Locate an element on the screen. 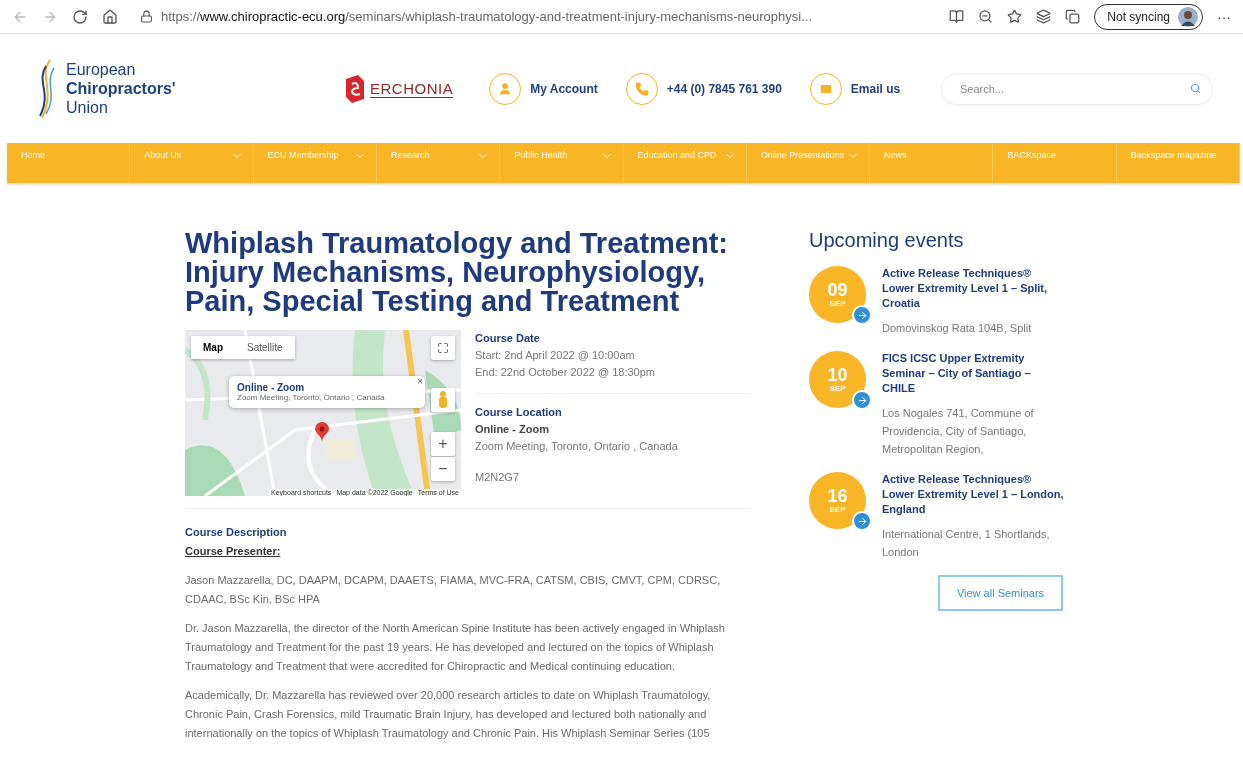  contact-link: +44 (0) 7845 761 390 is located at coordinates (703, 88).